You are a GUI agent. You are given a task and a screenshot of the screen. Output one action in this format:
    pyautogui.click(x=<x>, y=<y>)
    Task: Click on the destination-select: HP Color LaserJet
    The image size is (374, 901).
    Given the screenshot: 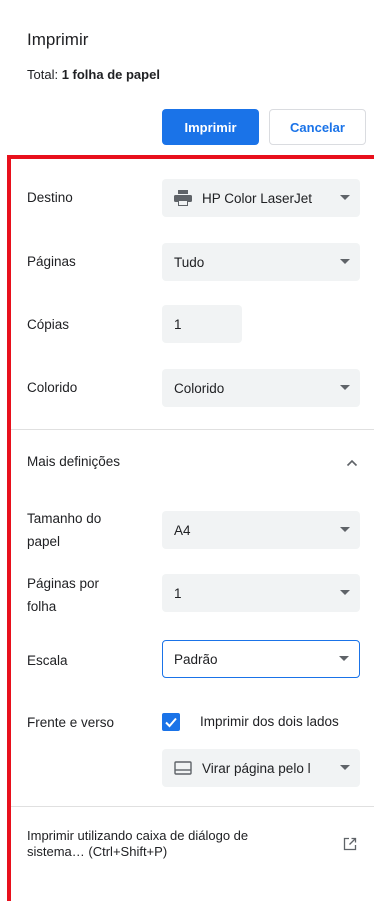 What is the action you would take?
    pyautogui.click(x=261, y=198)
    